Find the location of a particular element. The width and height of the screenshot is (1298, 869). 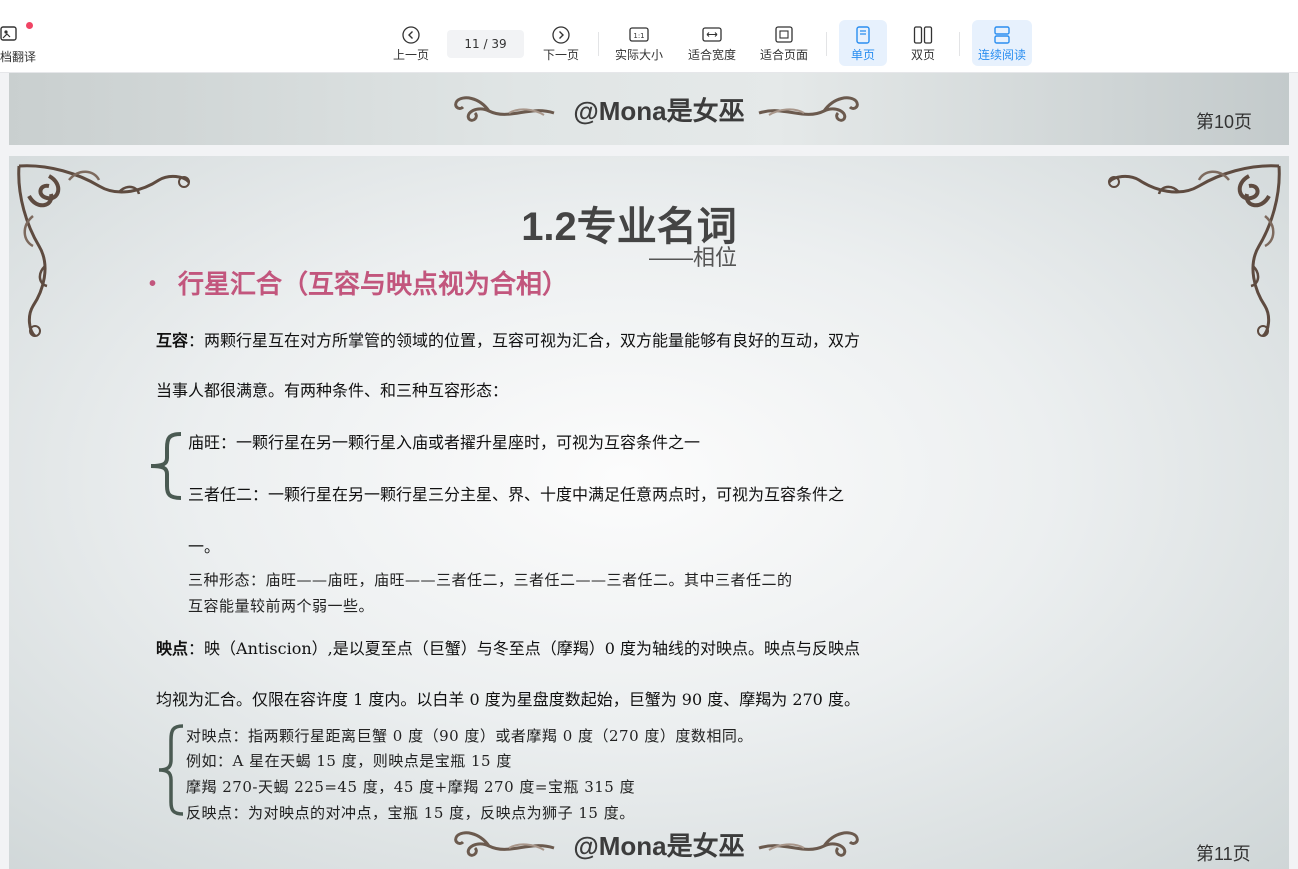

double-page-label: 双页 is located at coordinates (922, 55).